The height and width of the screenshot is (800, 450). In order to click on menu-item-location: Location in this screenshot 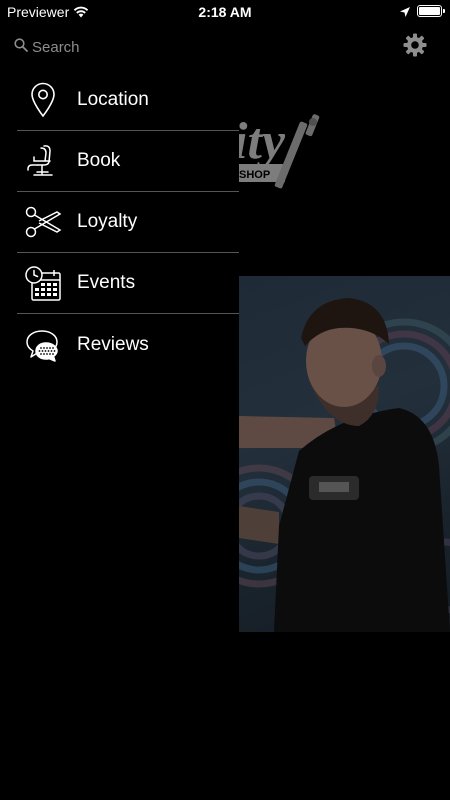, I will do `click(128, 100)`.